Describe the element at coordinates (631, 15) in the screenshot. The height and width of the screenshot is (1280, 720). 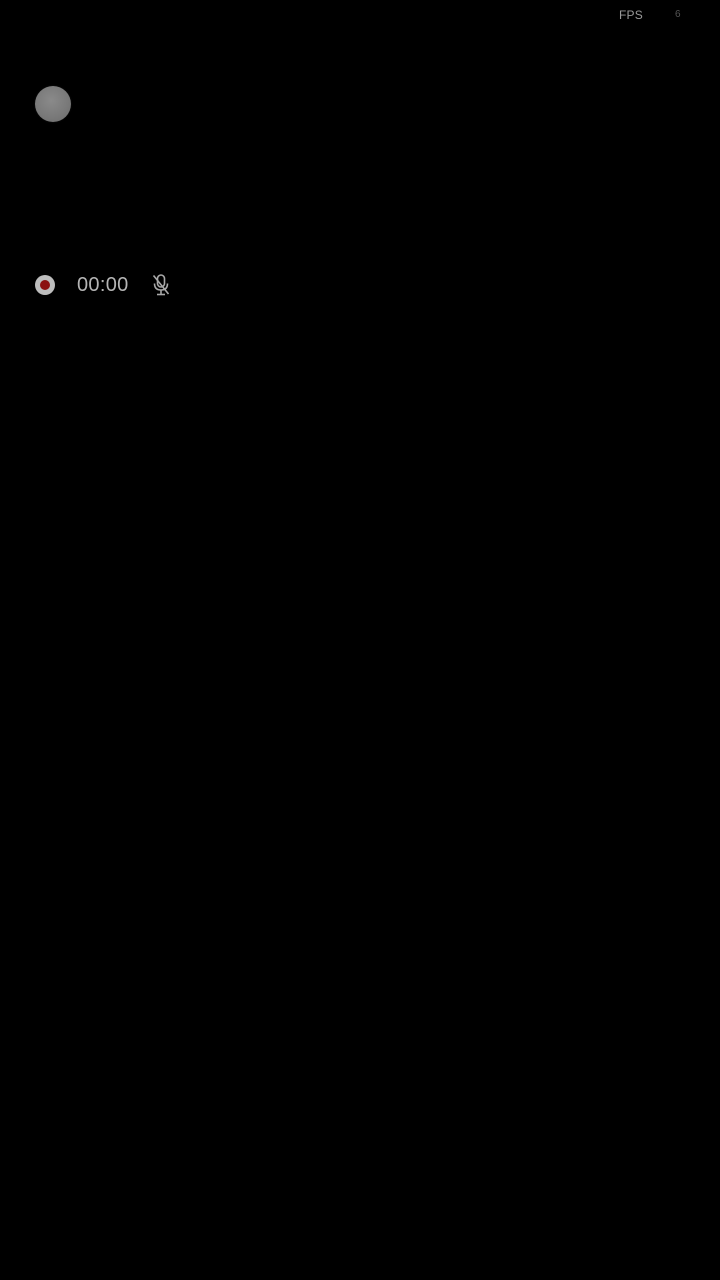
I see `fps-label: FPS` at that location.